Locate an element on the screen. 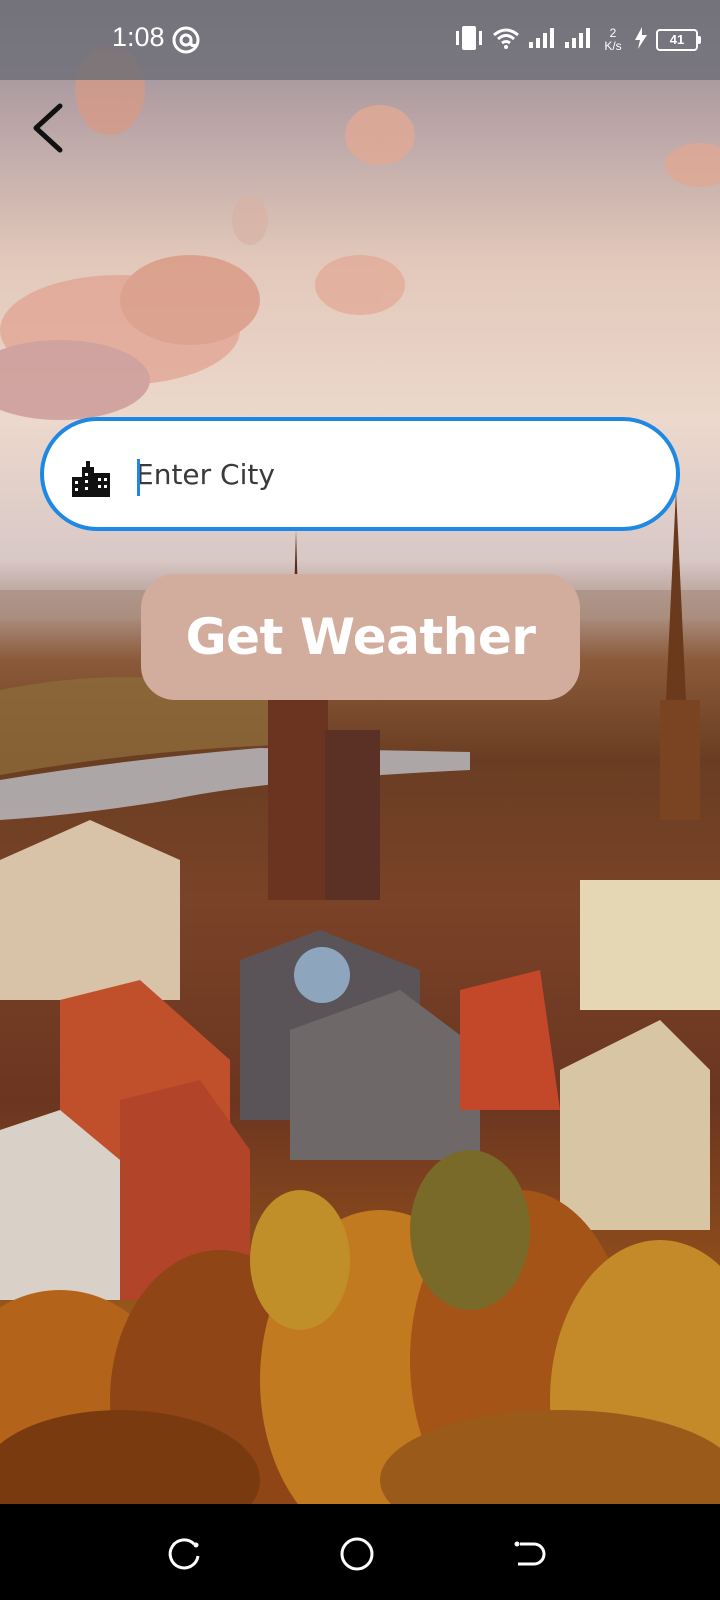 The image size is (720, 1600). chevron-left-icon is located at coordinates (48, 128).